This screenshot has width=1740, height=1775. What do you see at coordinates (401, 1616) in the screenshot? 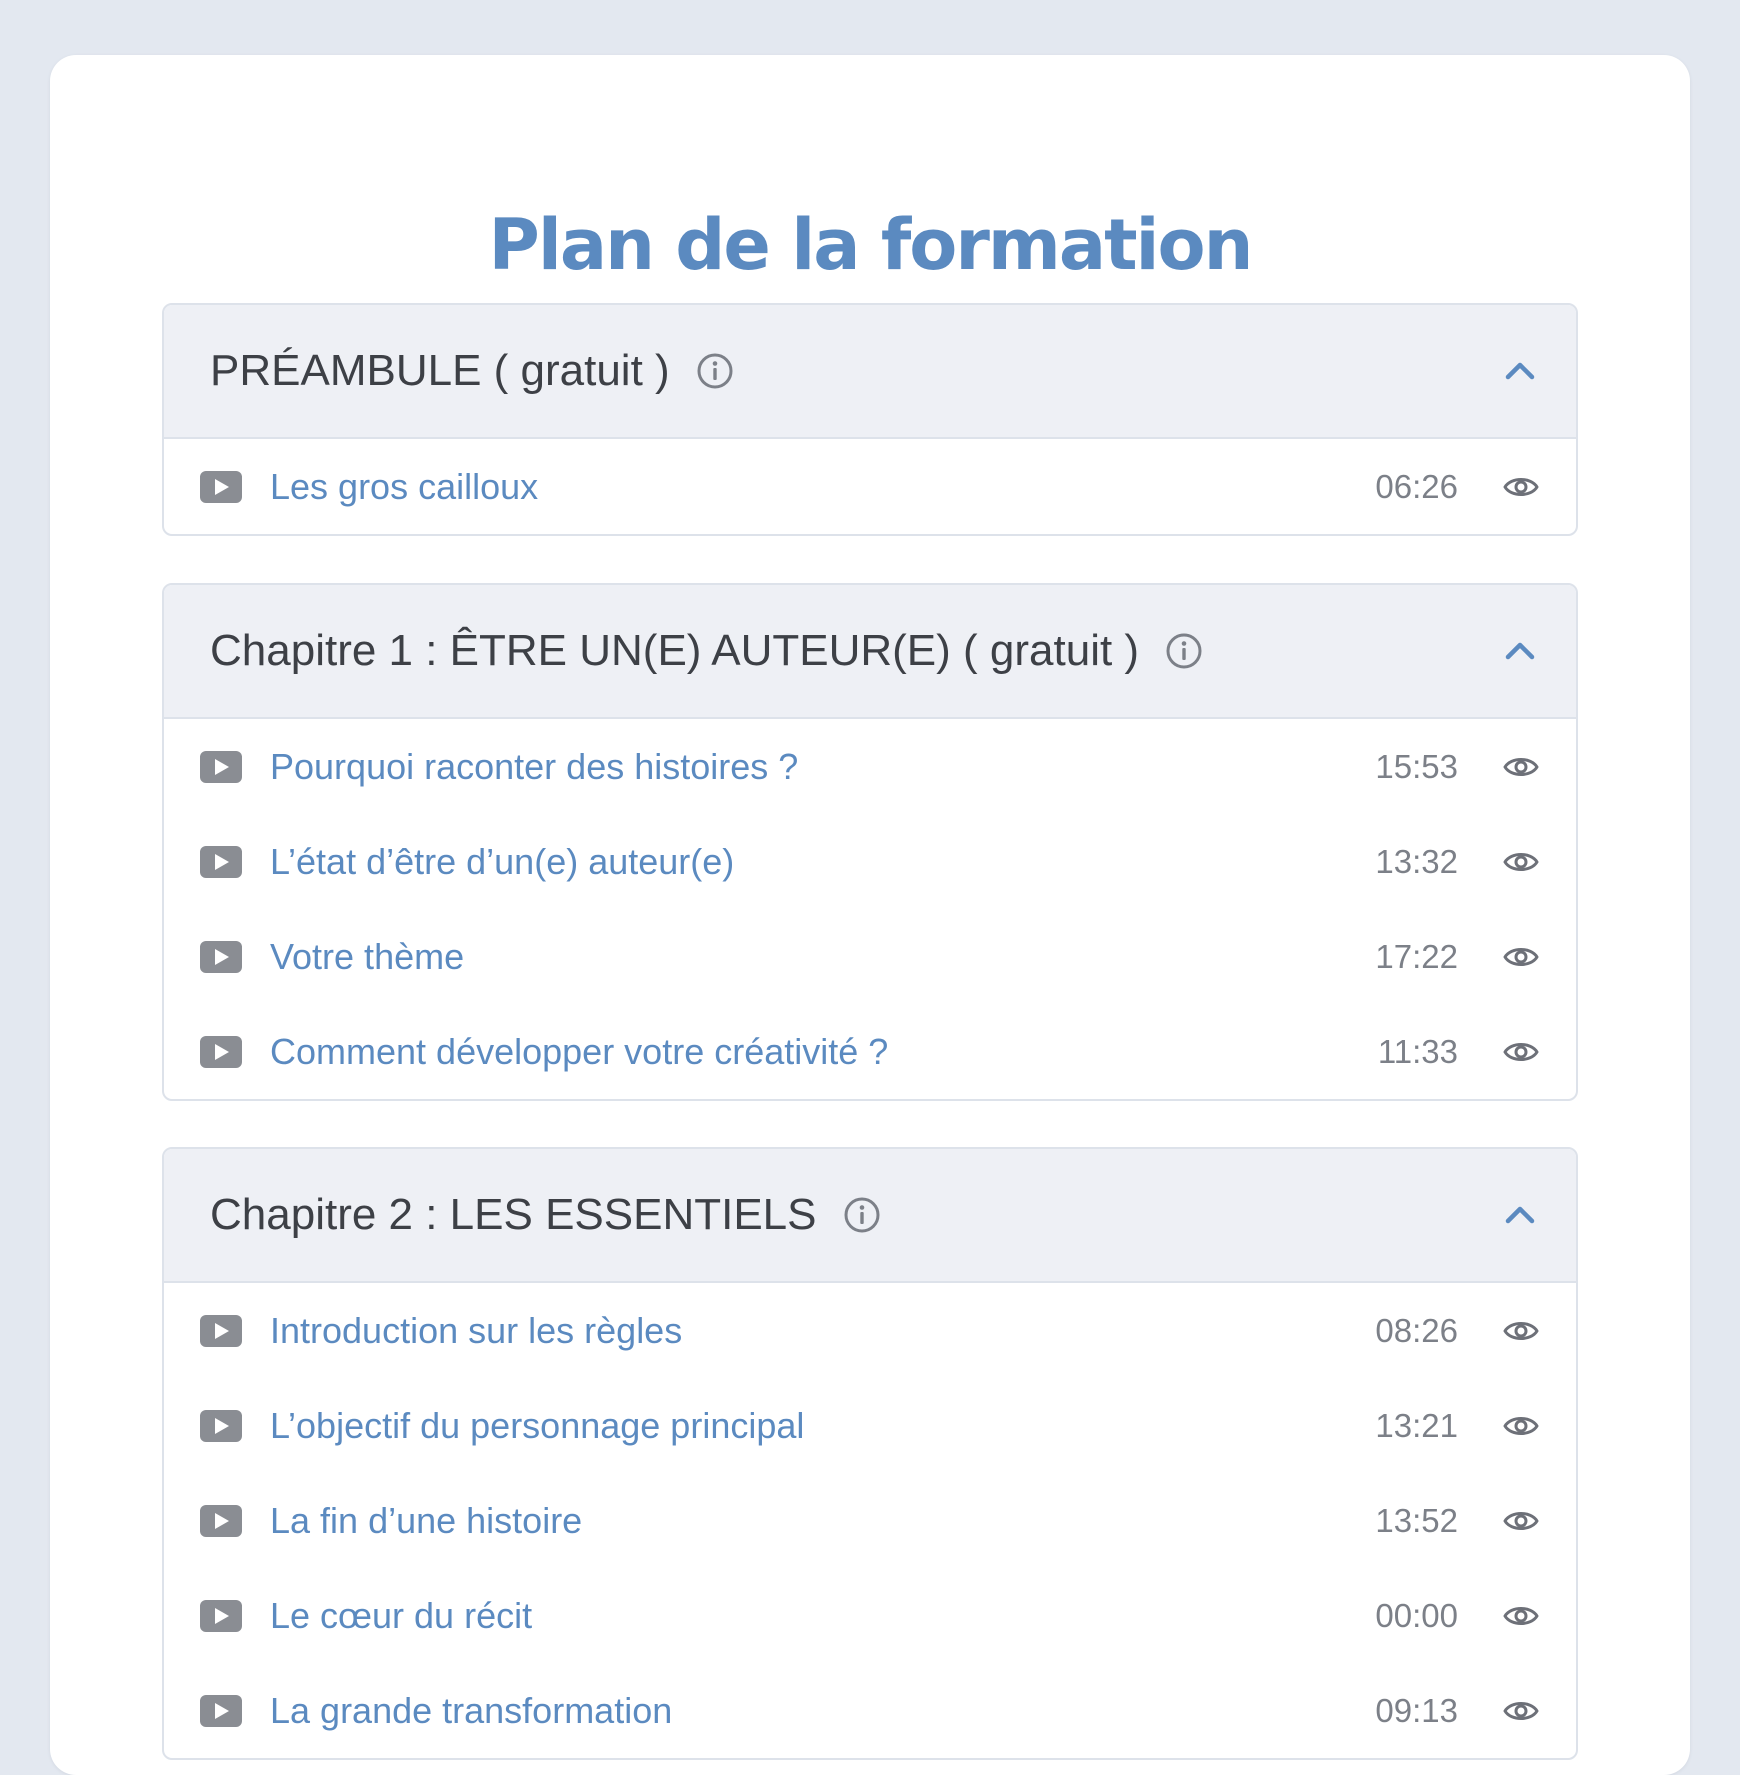
I see `lesson-title: Le cœur du récit` at bounding box center [401, 1616].